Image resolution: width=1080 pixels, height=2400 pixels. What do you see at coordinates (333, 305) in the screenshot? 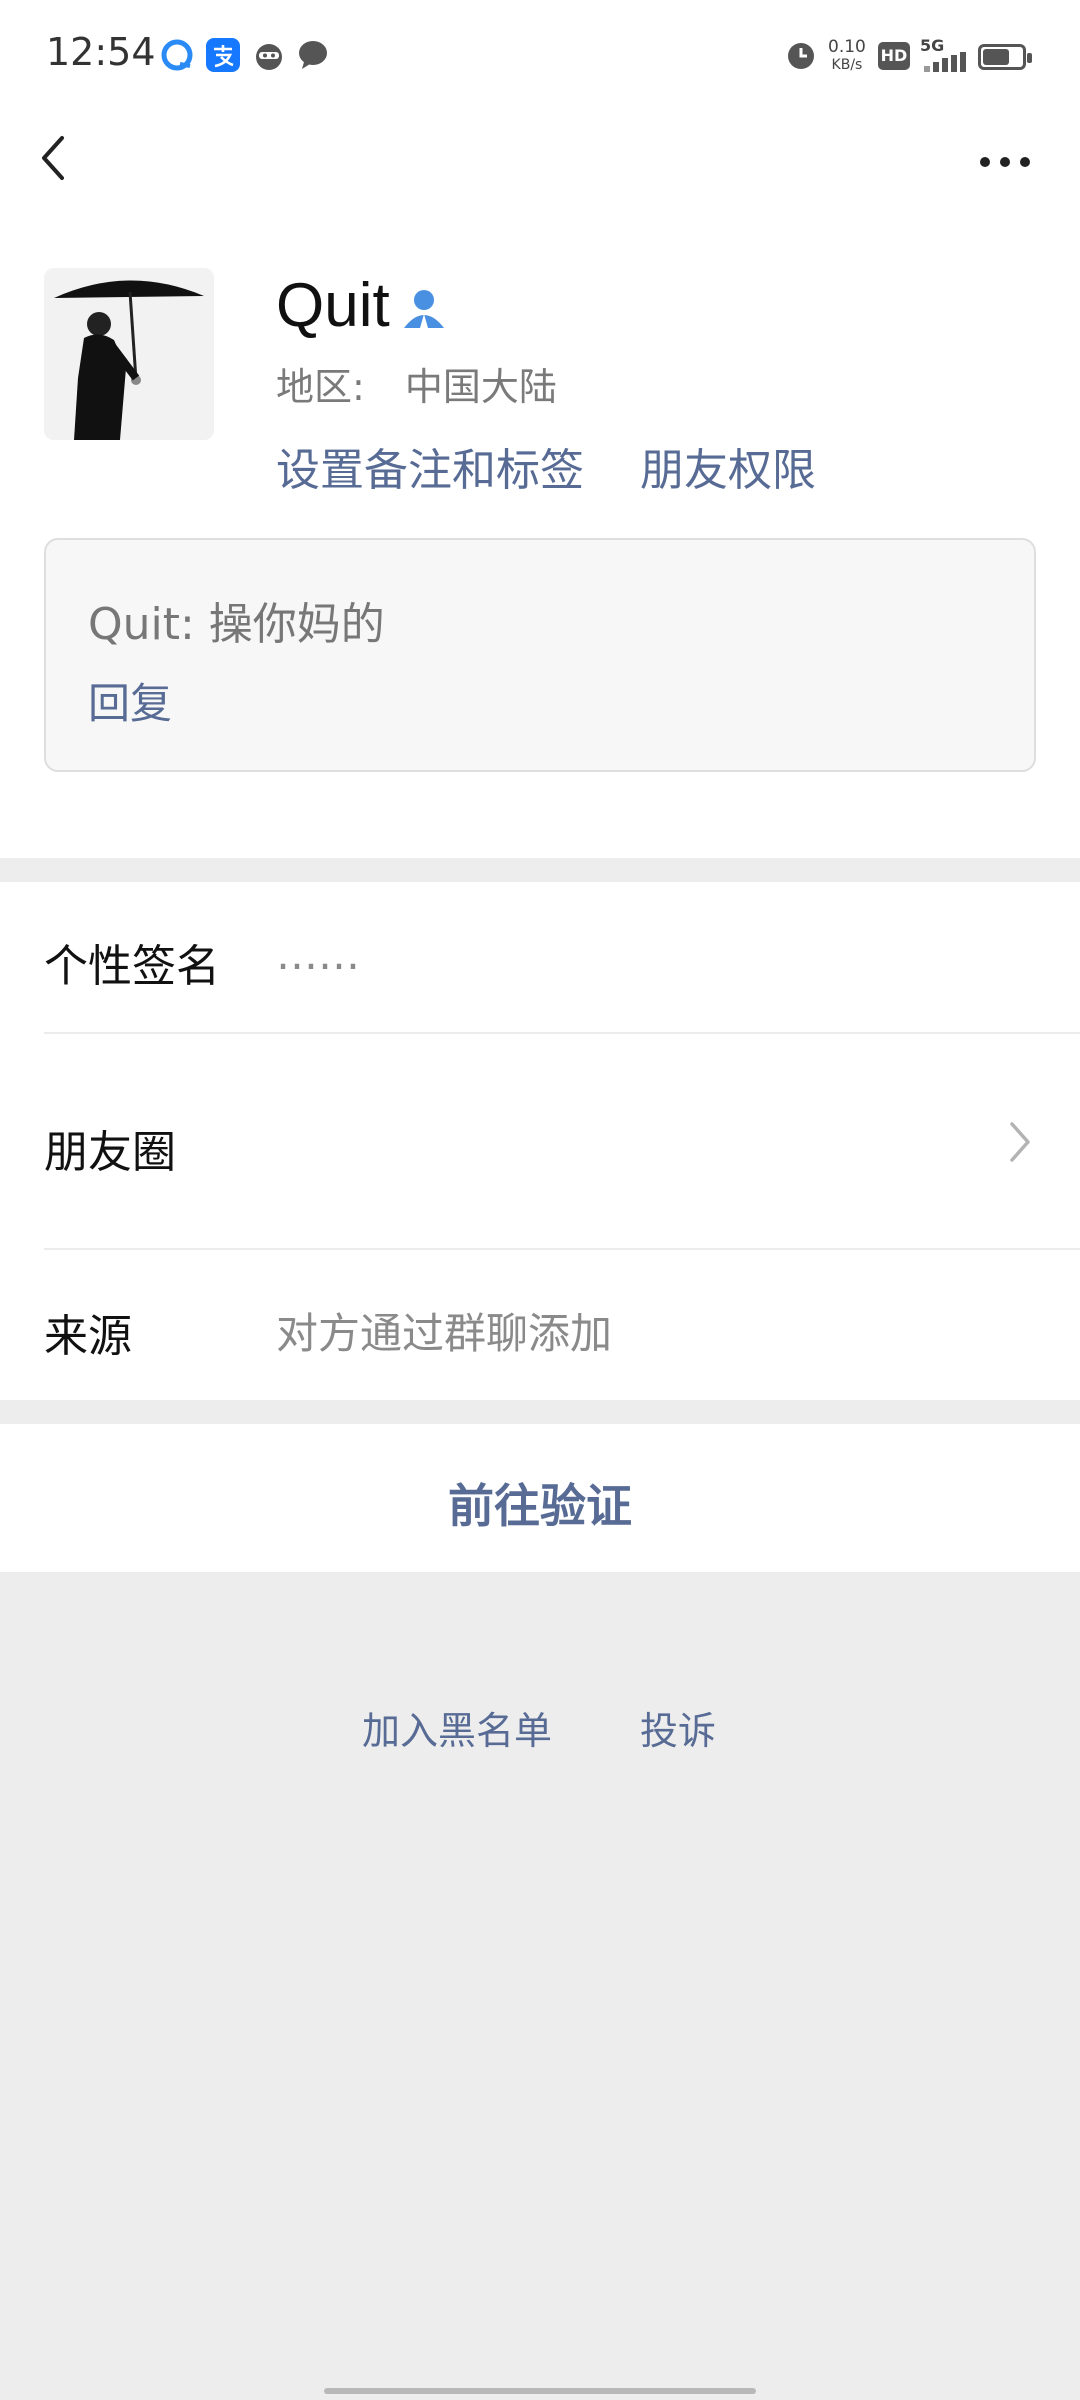
I see `profile-name: Quit` at bounding box center [333, 305].